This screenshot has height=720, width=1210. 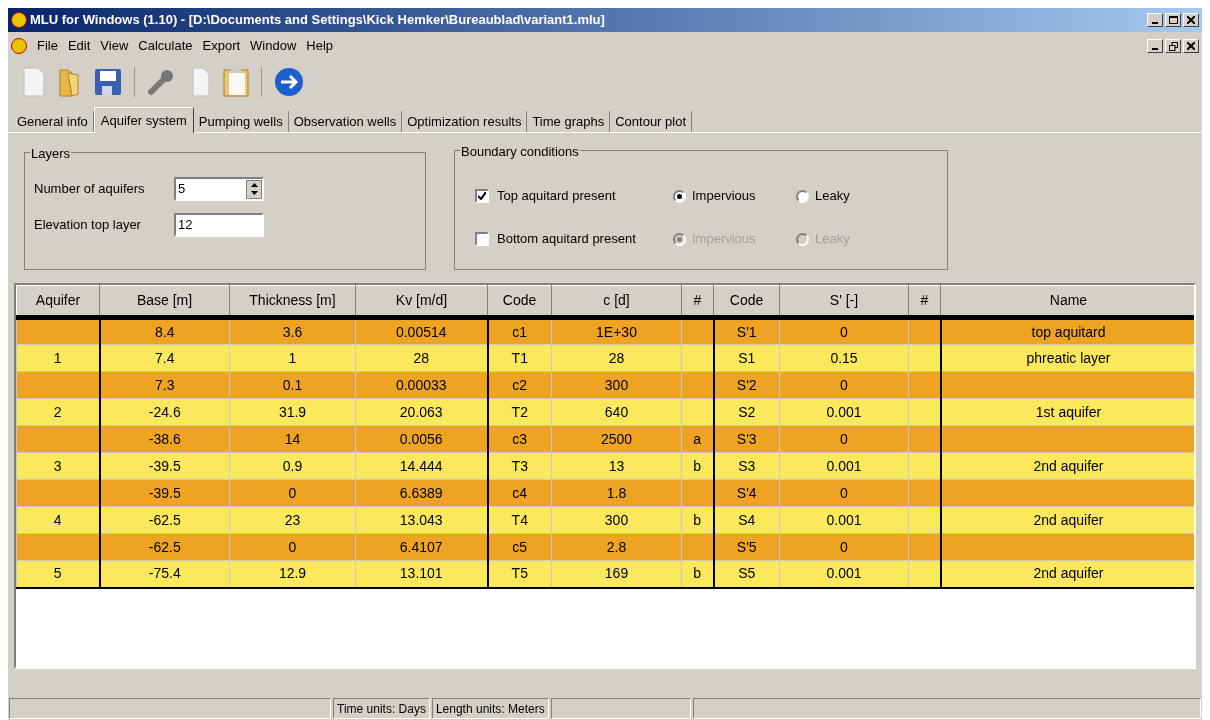 I want to click on table-cell: 5, so click(x=58, y=574).